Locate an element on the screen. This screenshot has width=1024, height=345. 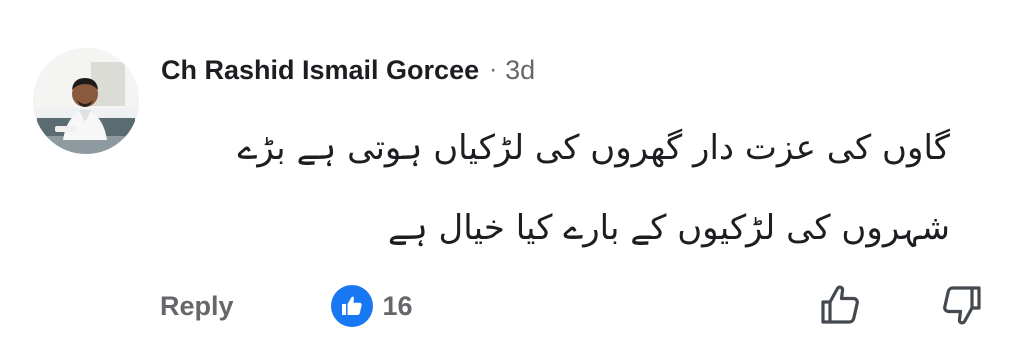
avatar-photo is located at coordinates (86, 101).